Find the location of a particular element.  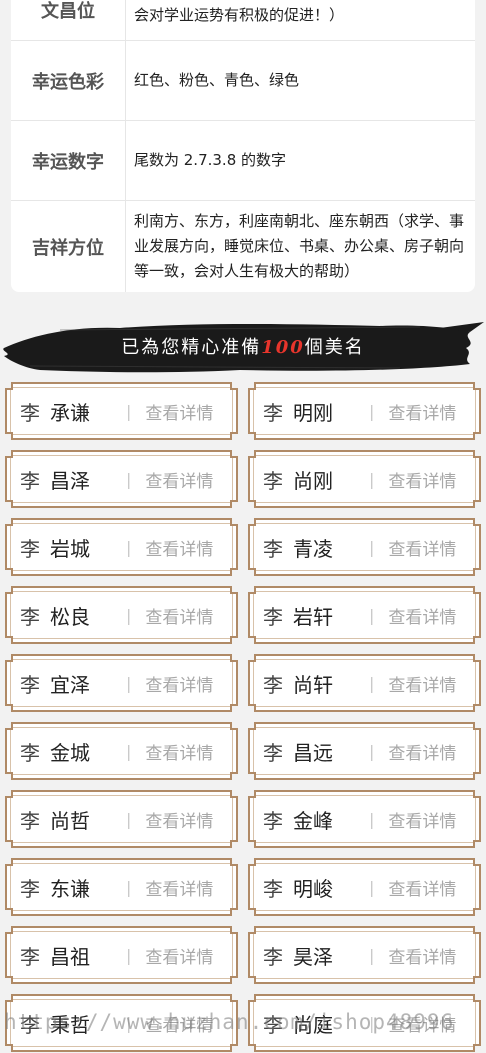

name-card: 李明峻 | 查看详情 is located at coordinates (364, 887).